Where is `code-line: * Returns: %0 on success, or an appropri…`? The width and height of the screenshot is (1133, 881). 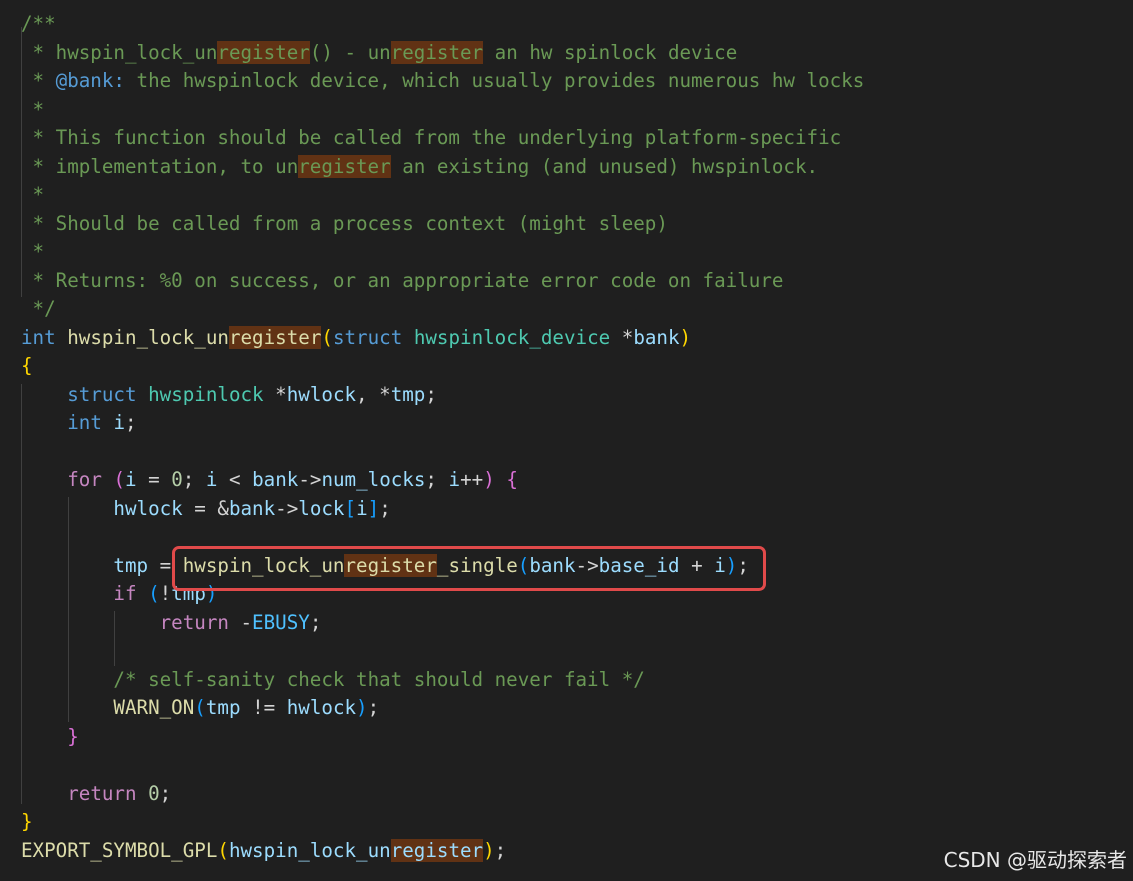
code-line: * Returns: %0 on success, or an appropri… is located at coordinates (402, 281).